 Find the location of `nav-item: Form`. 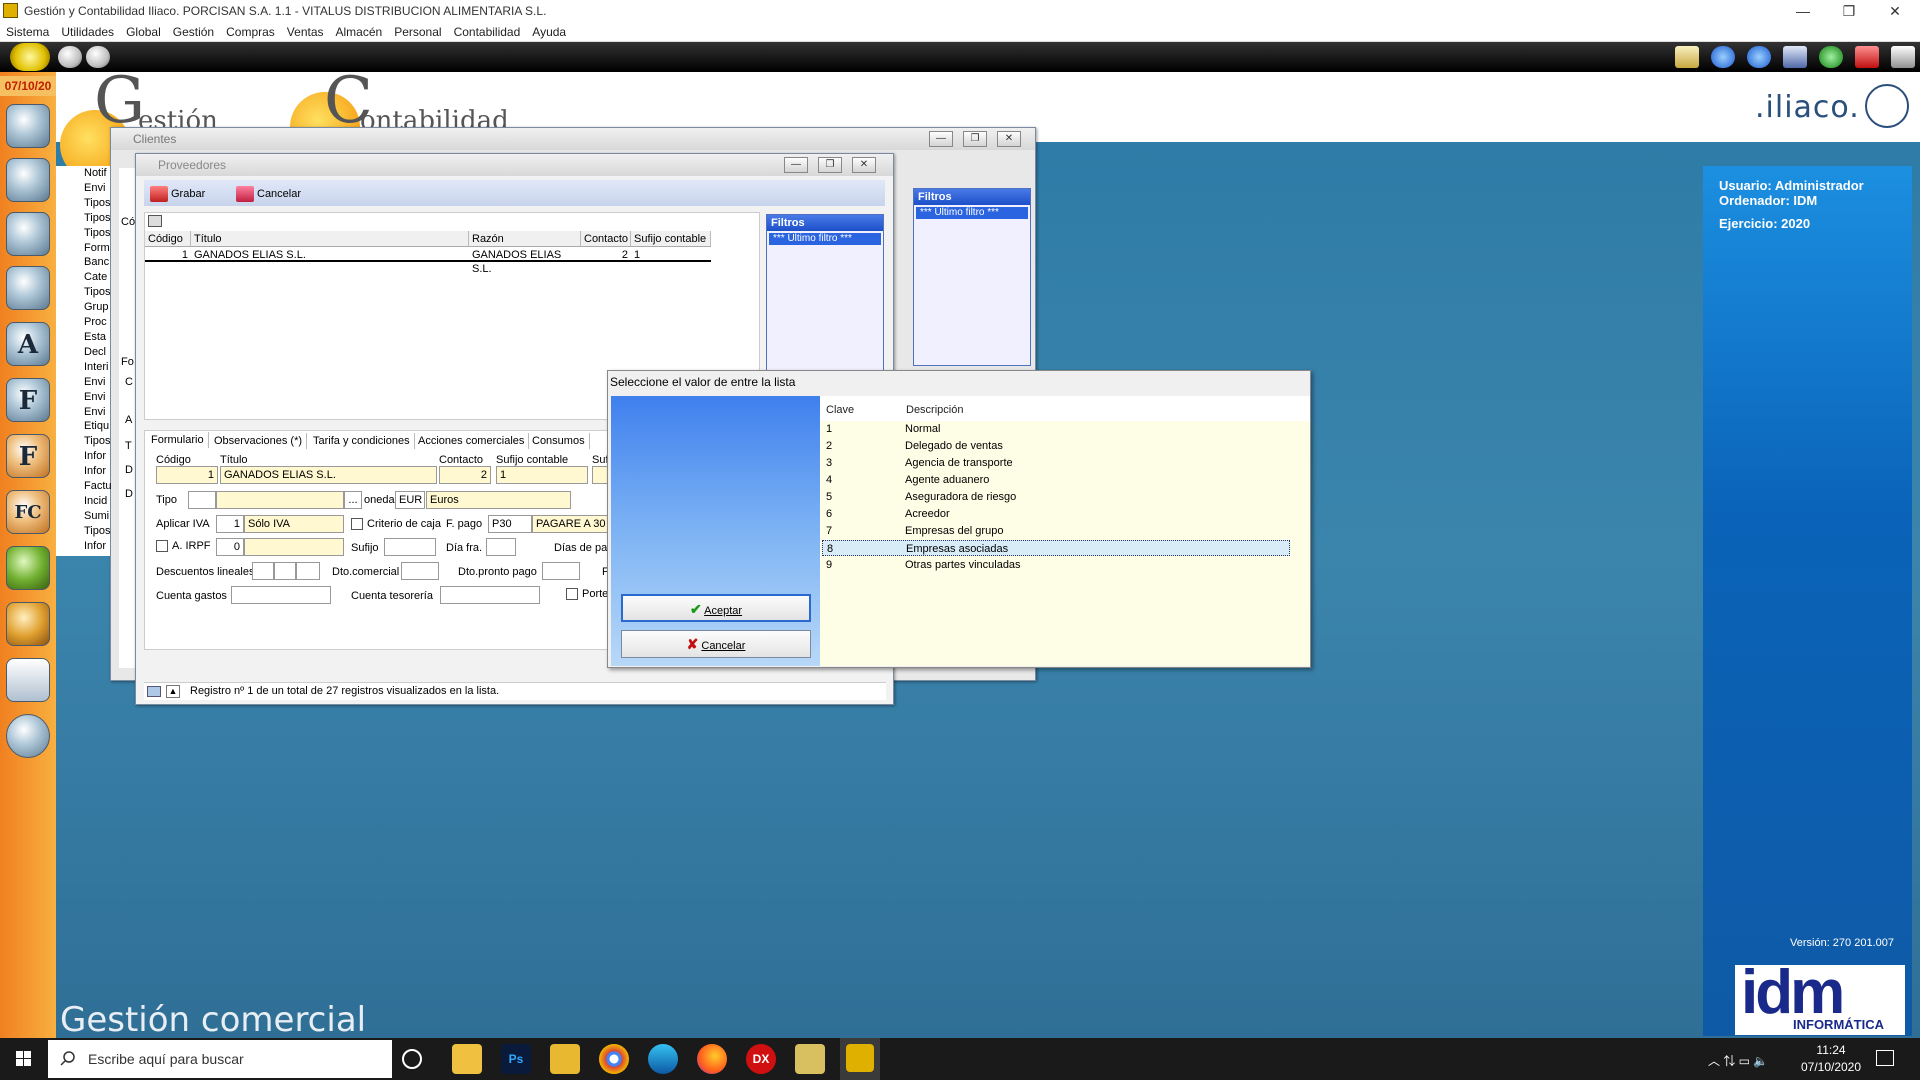

nav-item: Form is located at coordinates (98, 248).